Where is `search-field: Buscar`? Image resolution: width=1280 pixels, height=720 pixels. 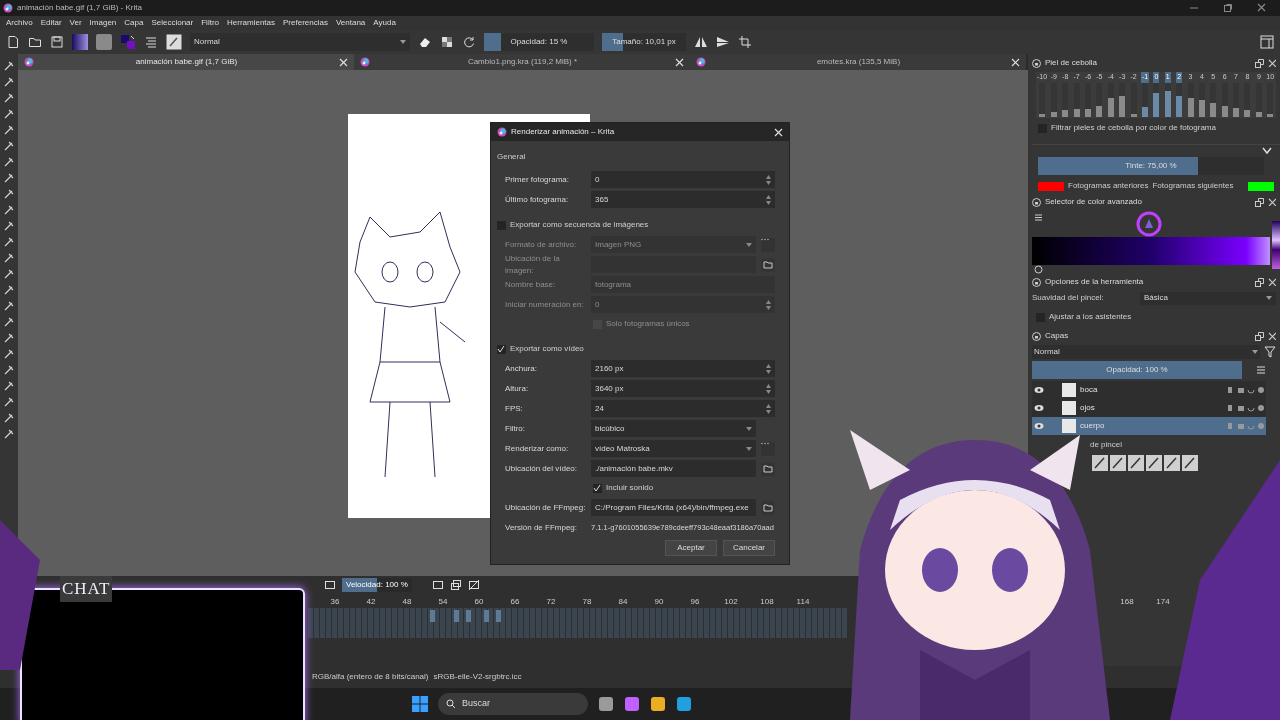
search-field: Buscar is located at coordinates (513, 704).